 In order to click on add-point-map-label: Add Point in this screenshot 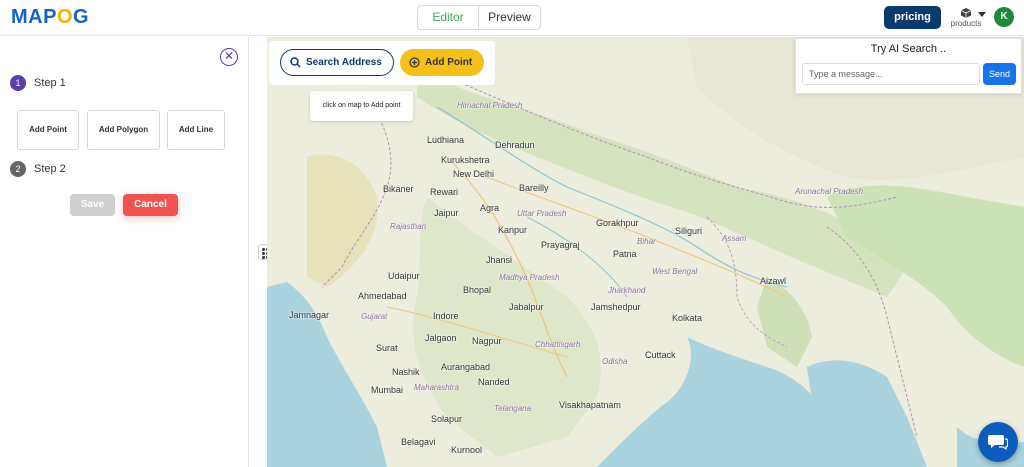, I will do `click(449, 62)`.